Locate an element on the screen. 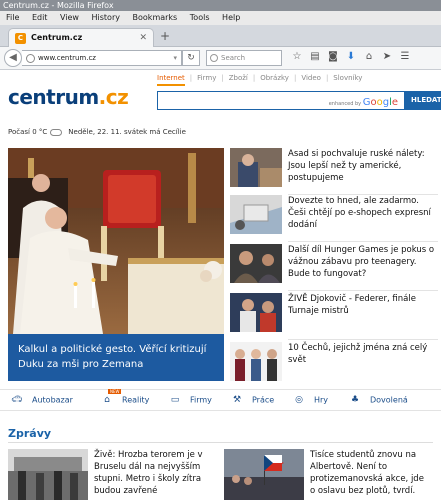 This screenshot has height=500, width=441. news-item: 10 Čechů, jejichž jména zná celý svět is located at coordinates (335, 364).